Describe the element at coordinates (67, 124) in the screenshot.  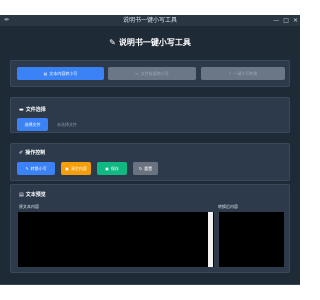
I see `file-status-text: 未选择文件` at that location.